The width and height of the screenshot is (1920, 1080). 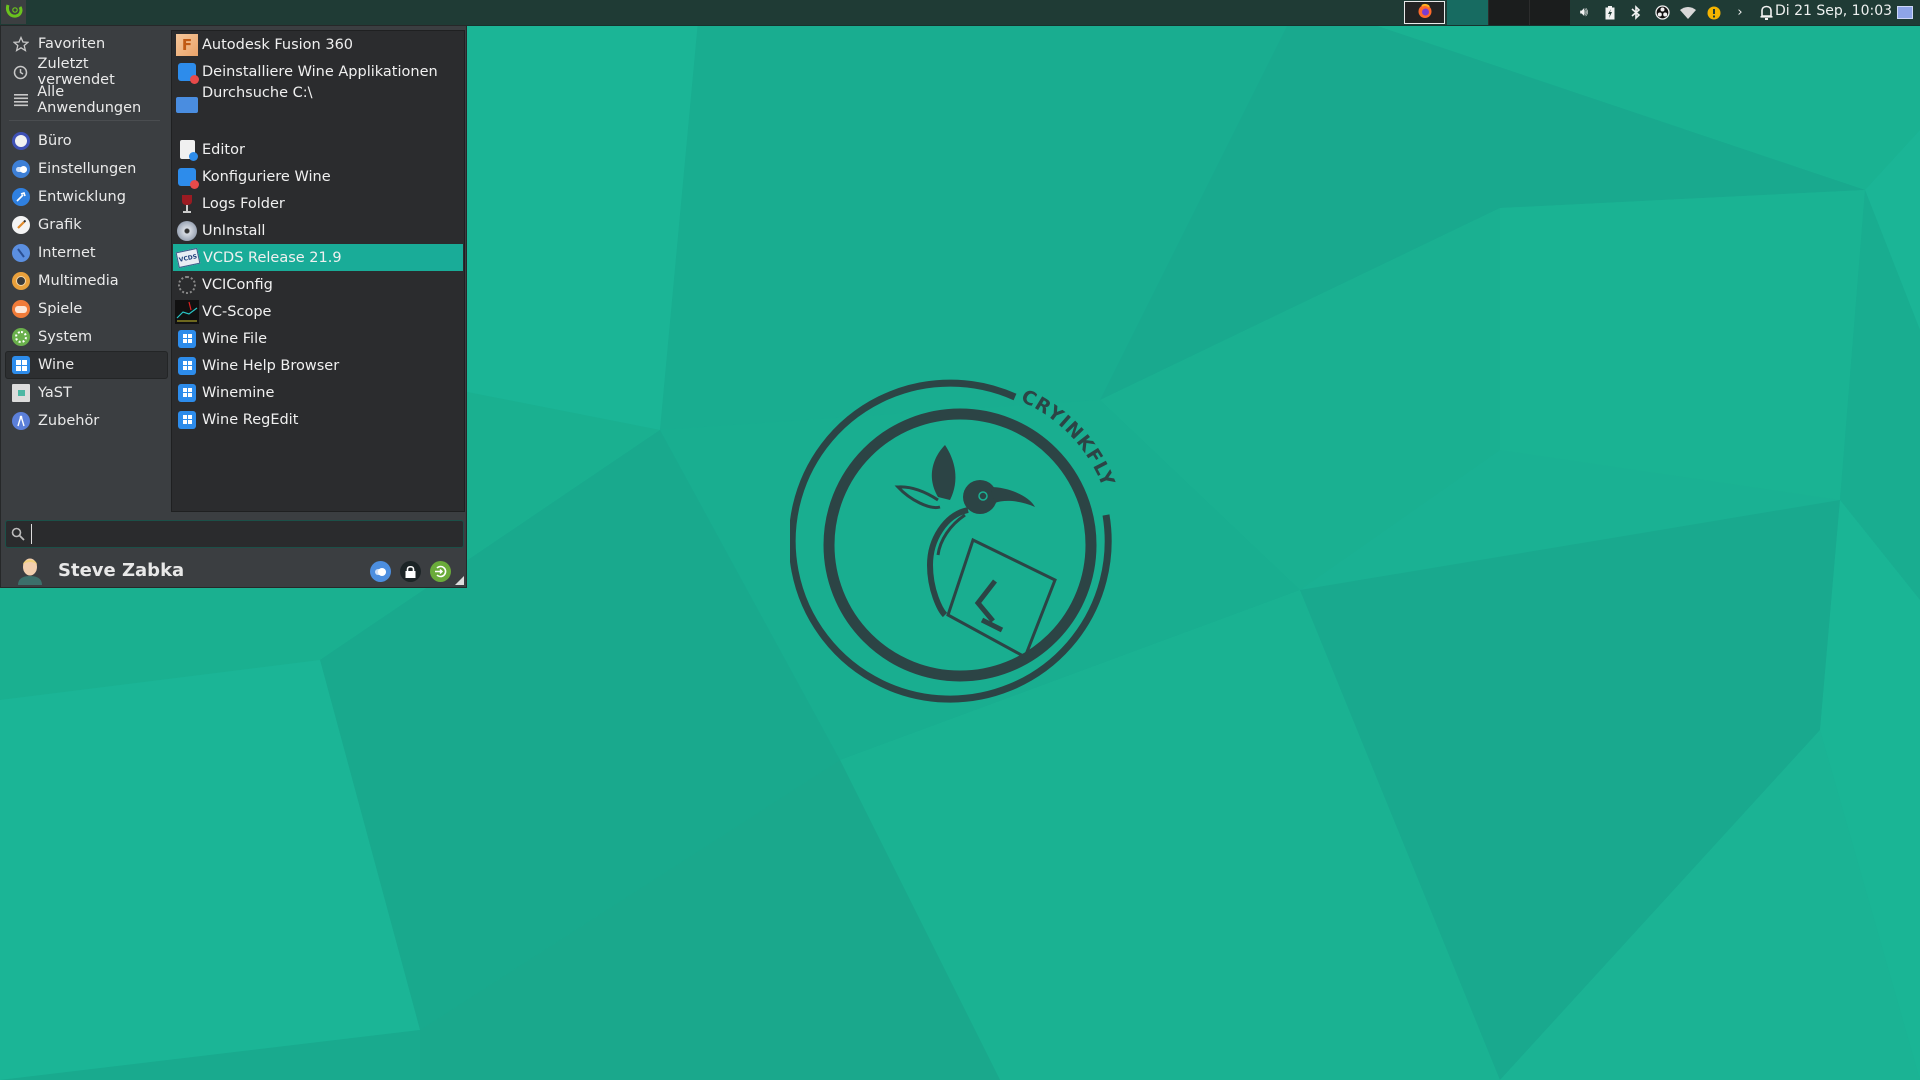 What do you see at coordinates (960, 13) in the screenshot?
I see `top-panel: 🔊︎ › Di 21 Sep, 10:03` at bounding box center [960, 13].